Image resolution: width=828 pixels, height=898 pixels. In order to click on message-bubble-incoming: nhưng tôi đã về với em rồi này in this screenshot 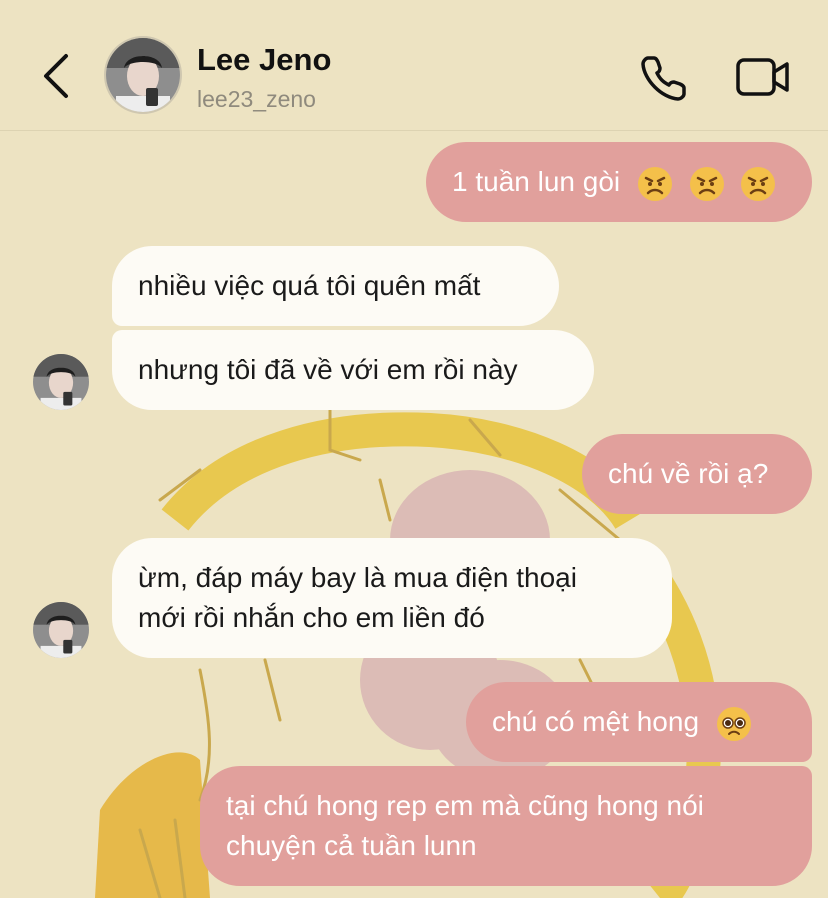, I will do `click(353, 370)`.